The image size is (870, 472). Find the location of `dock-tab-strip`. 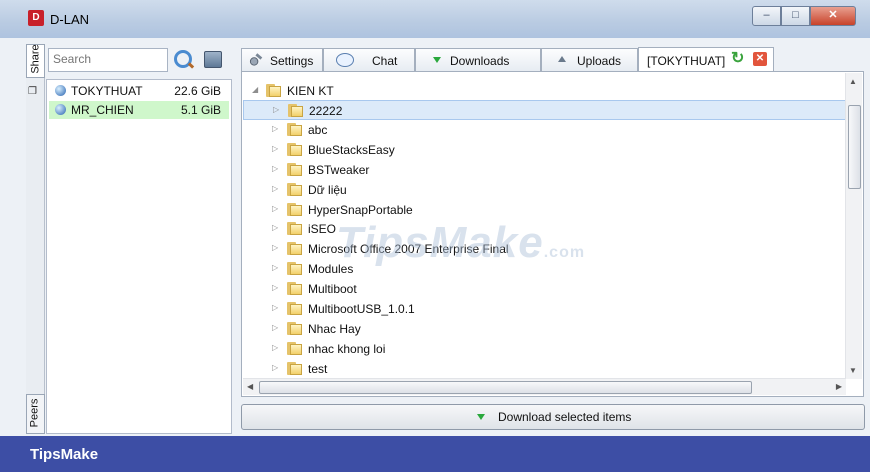

dock-tab-strip is located at coordinates (35, 238).